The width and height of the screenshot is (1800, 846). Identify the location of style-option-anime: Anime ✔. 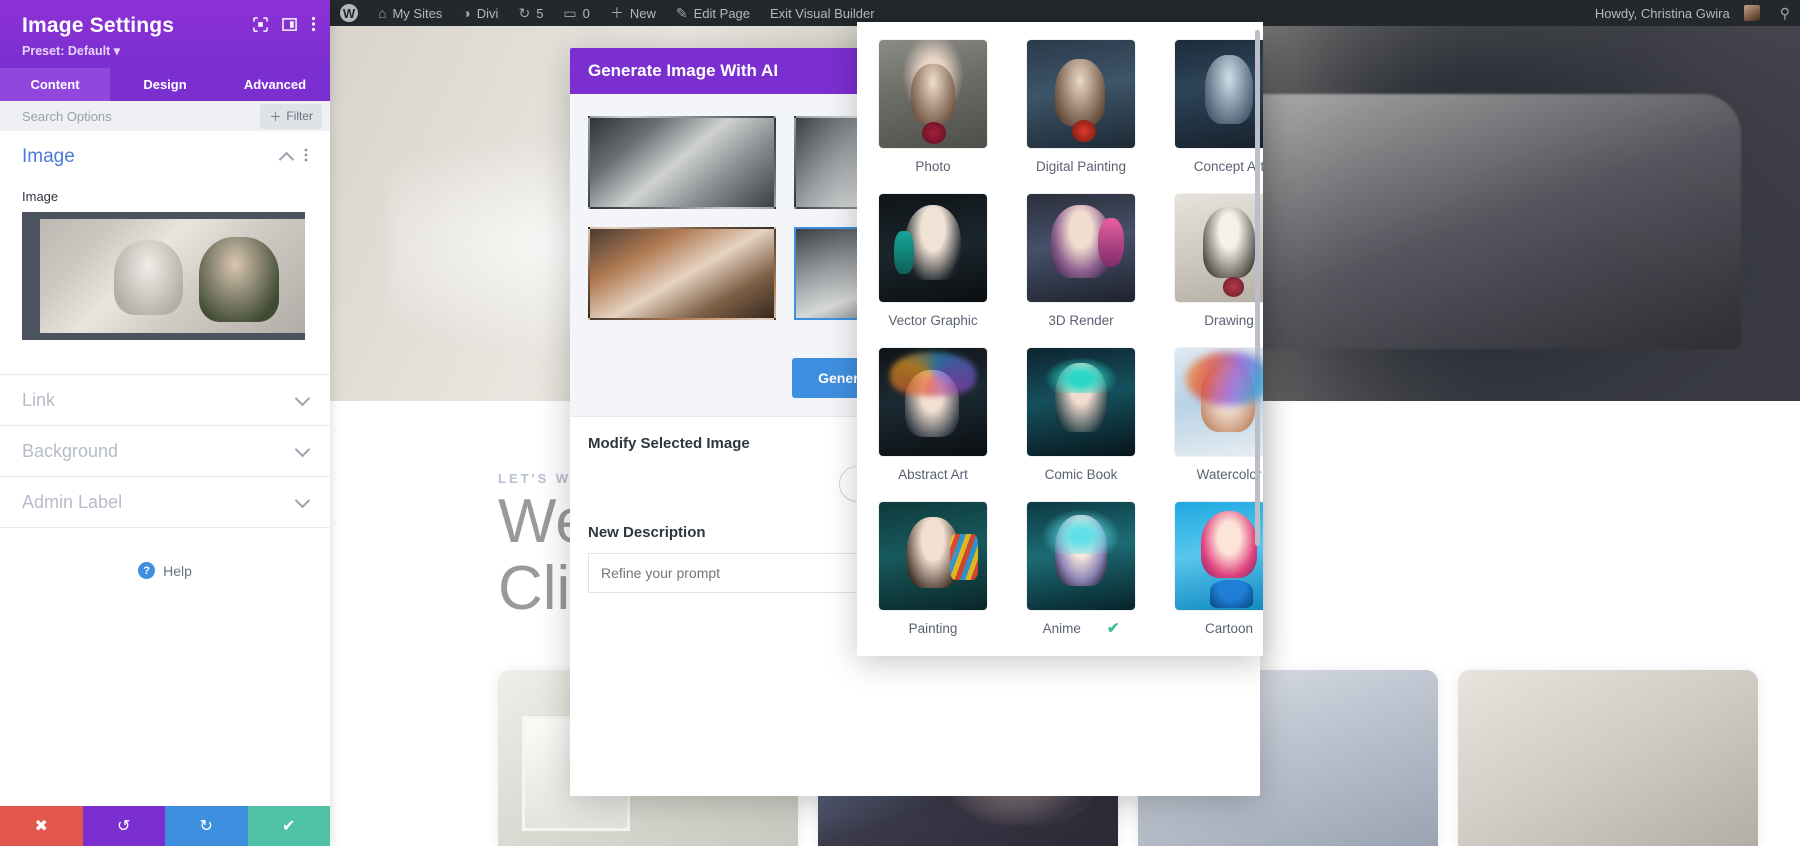
(1081, 574).